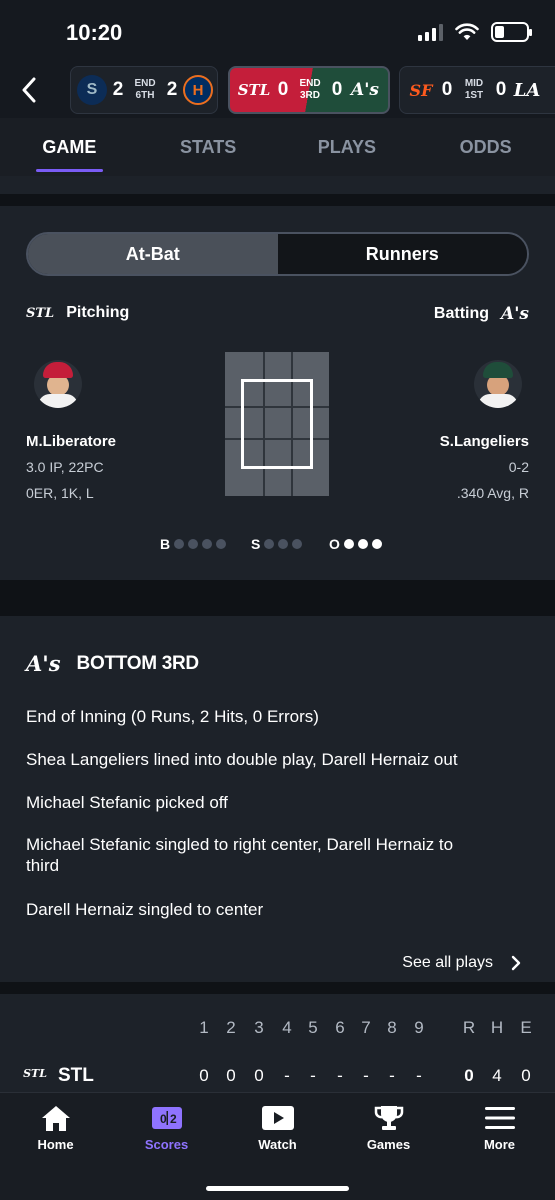 This screenshot has width=555, height=1200. I want to click on nav-home: Home, so click(55, 1146).